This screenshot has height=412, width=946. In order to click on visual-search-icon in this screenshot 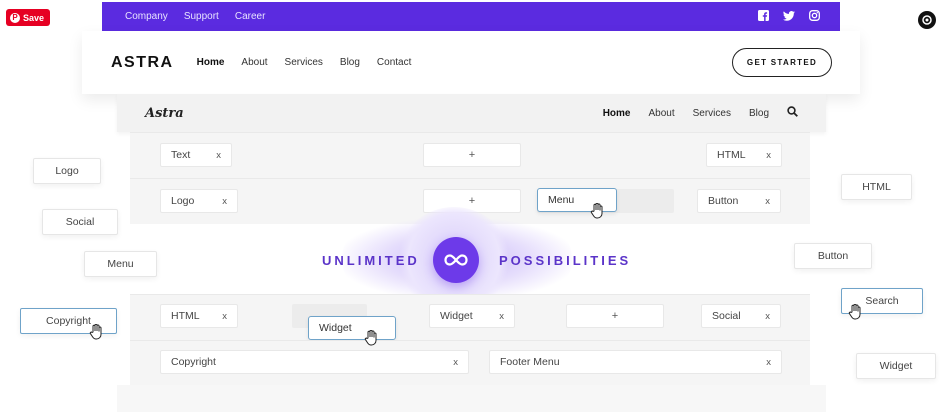, I will do `click(927, 20)`.